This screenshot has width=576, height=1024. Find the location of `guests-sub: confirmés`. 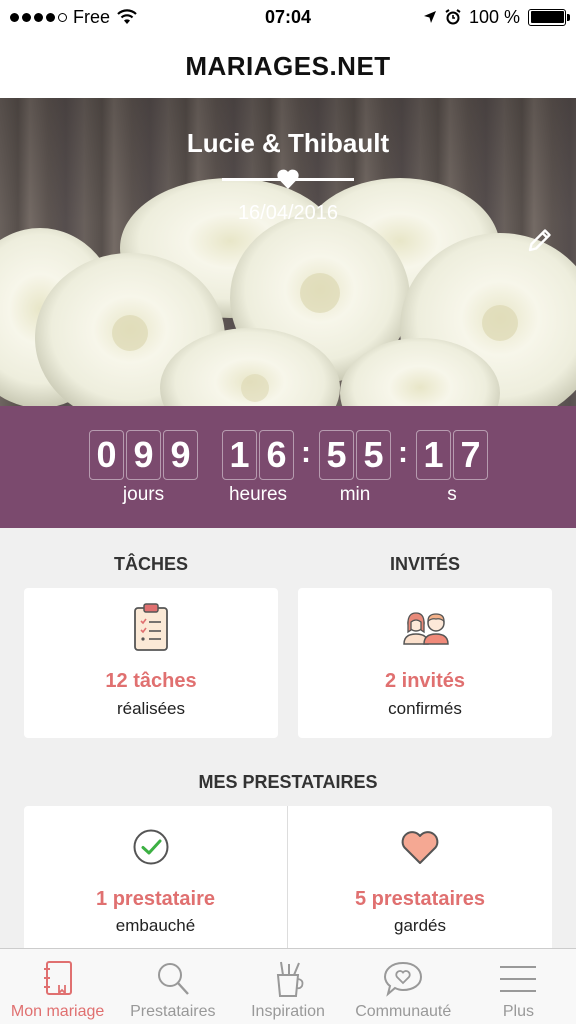

guests-sub: confirmés is located at coordinates (425, 708).